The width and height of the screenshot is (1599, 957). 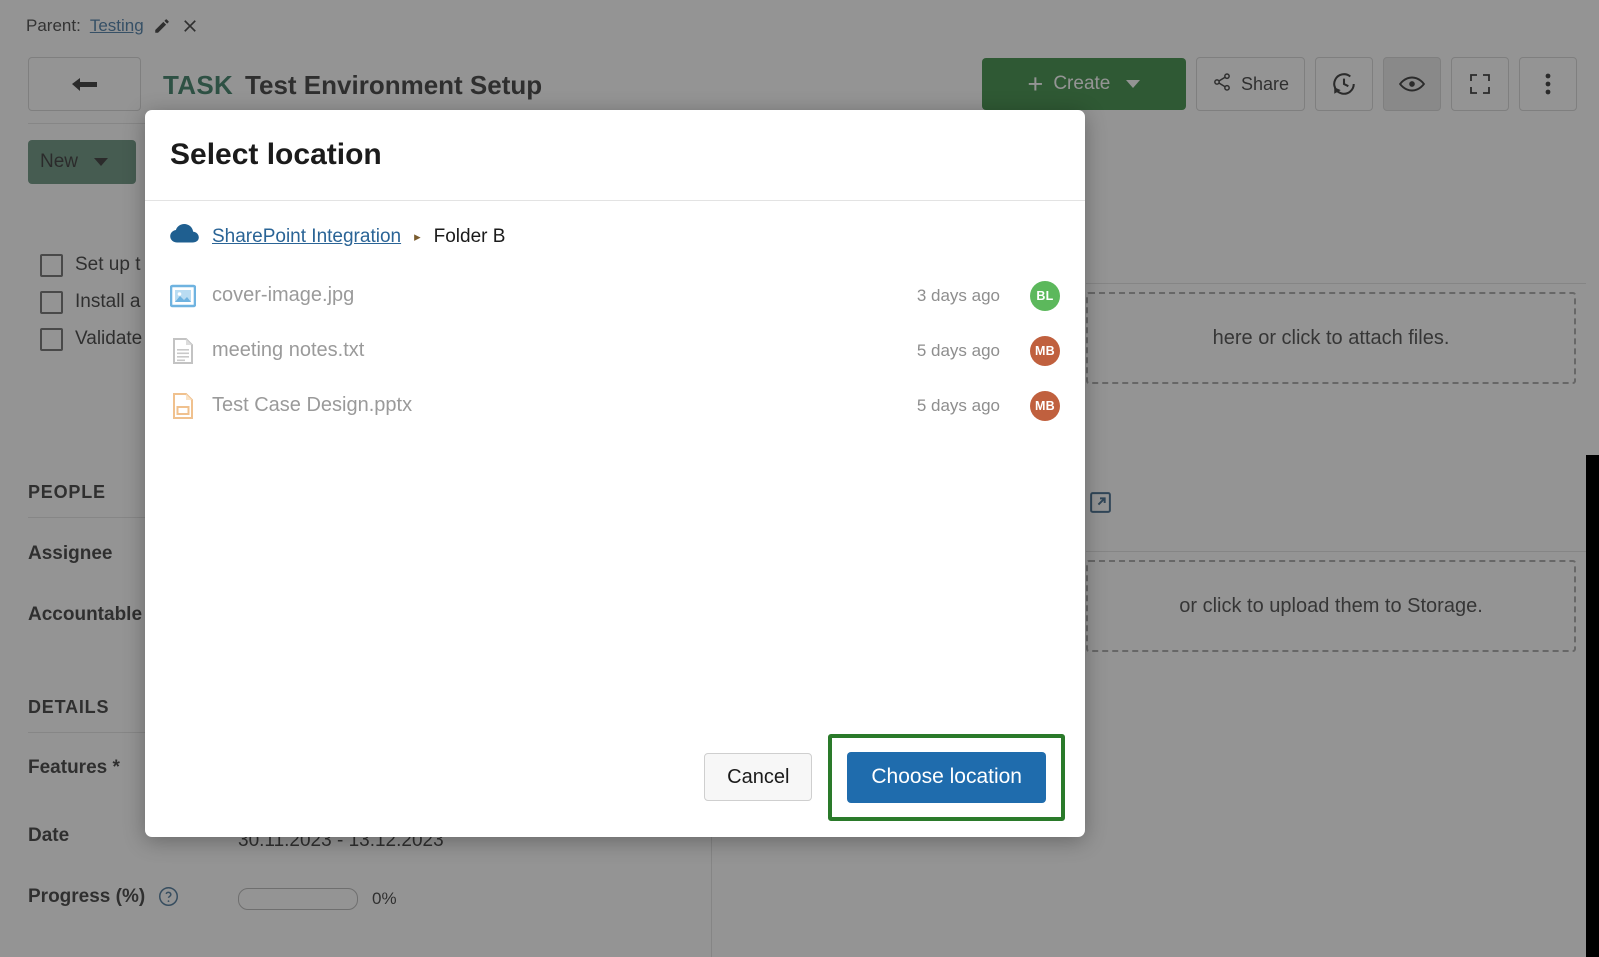 I want to click on cloud-icon, so click(x=184, y=236).